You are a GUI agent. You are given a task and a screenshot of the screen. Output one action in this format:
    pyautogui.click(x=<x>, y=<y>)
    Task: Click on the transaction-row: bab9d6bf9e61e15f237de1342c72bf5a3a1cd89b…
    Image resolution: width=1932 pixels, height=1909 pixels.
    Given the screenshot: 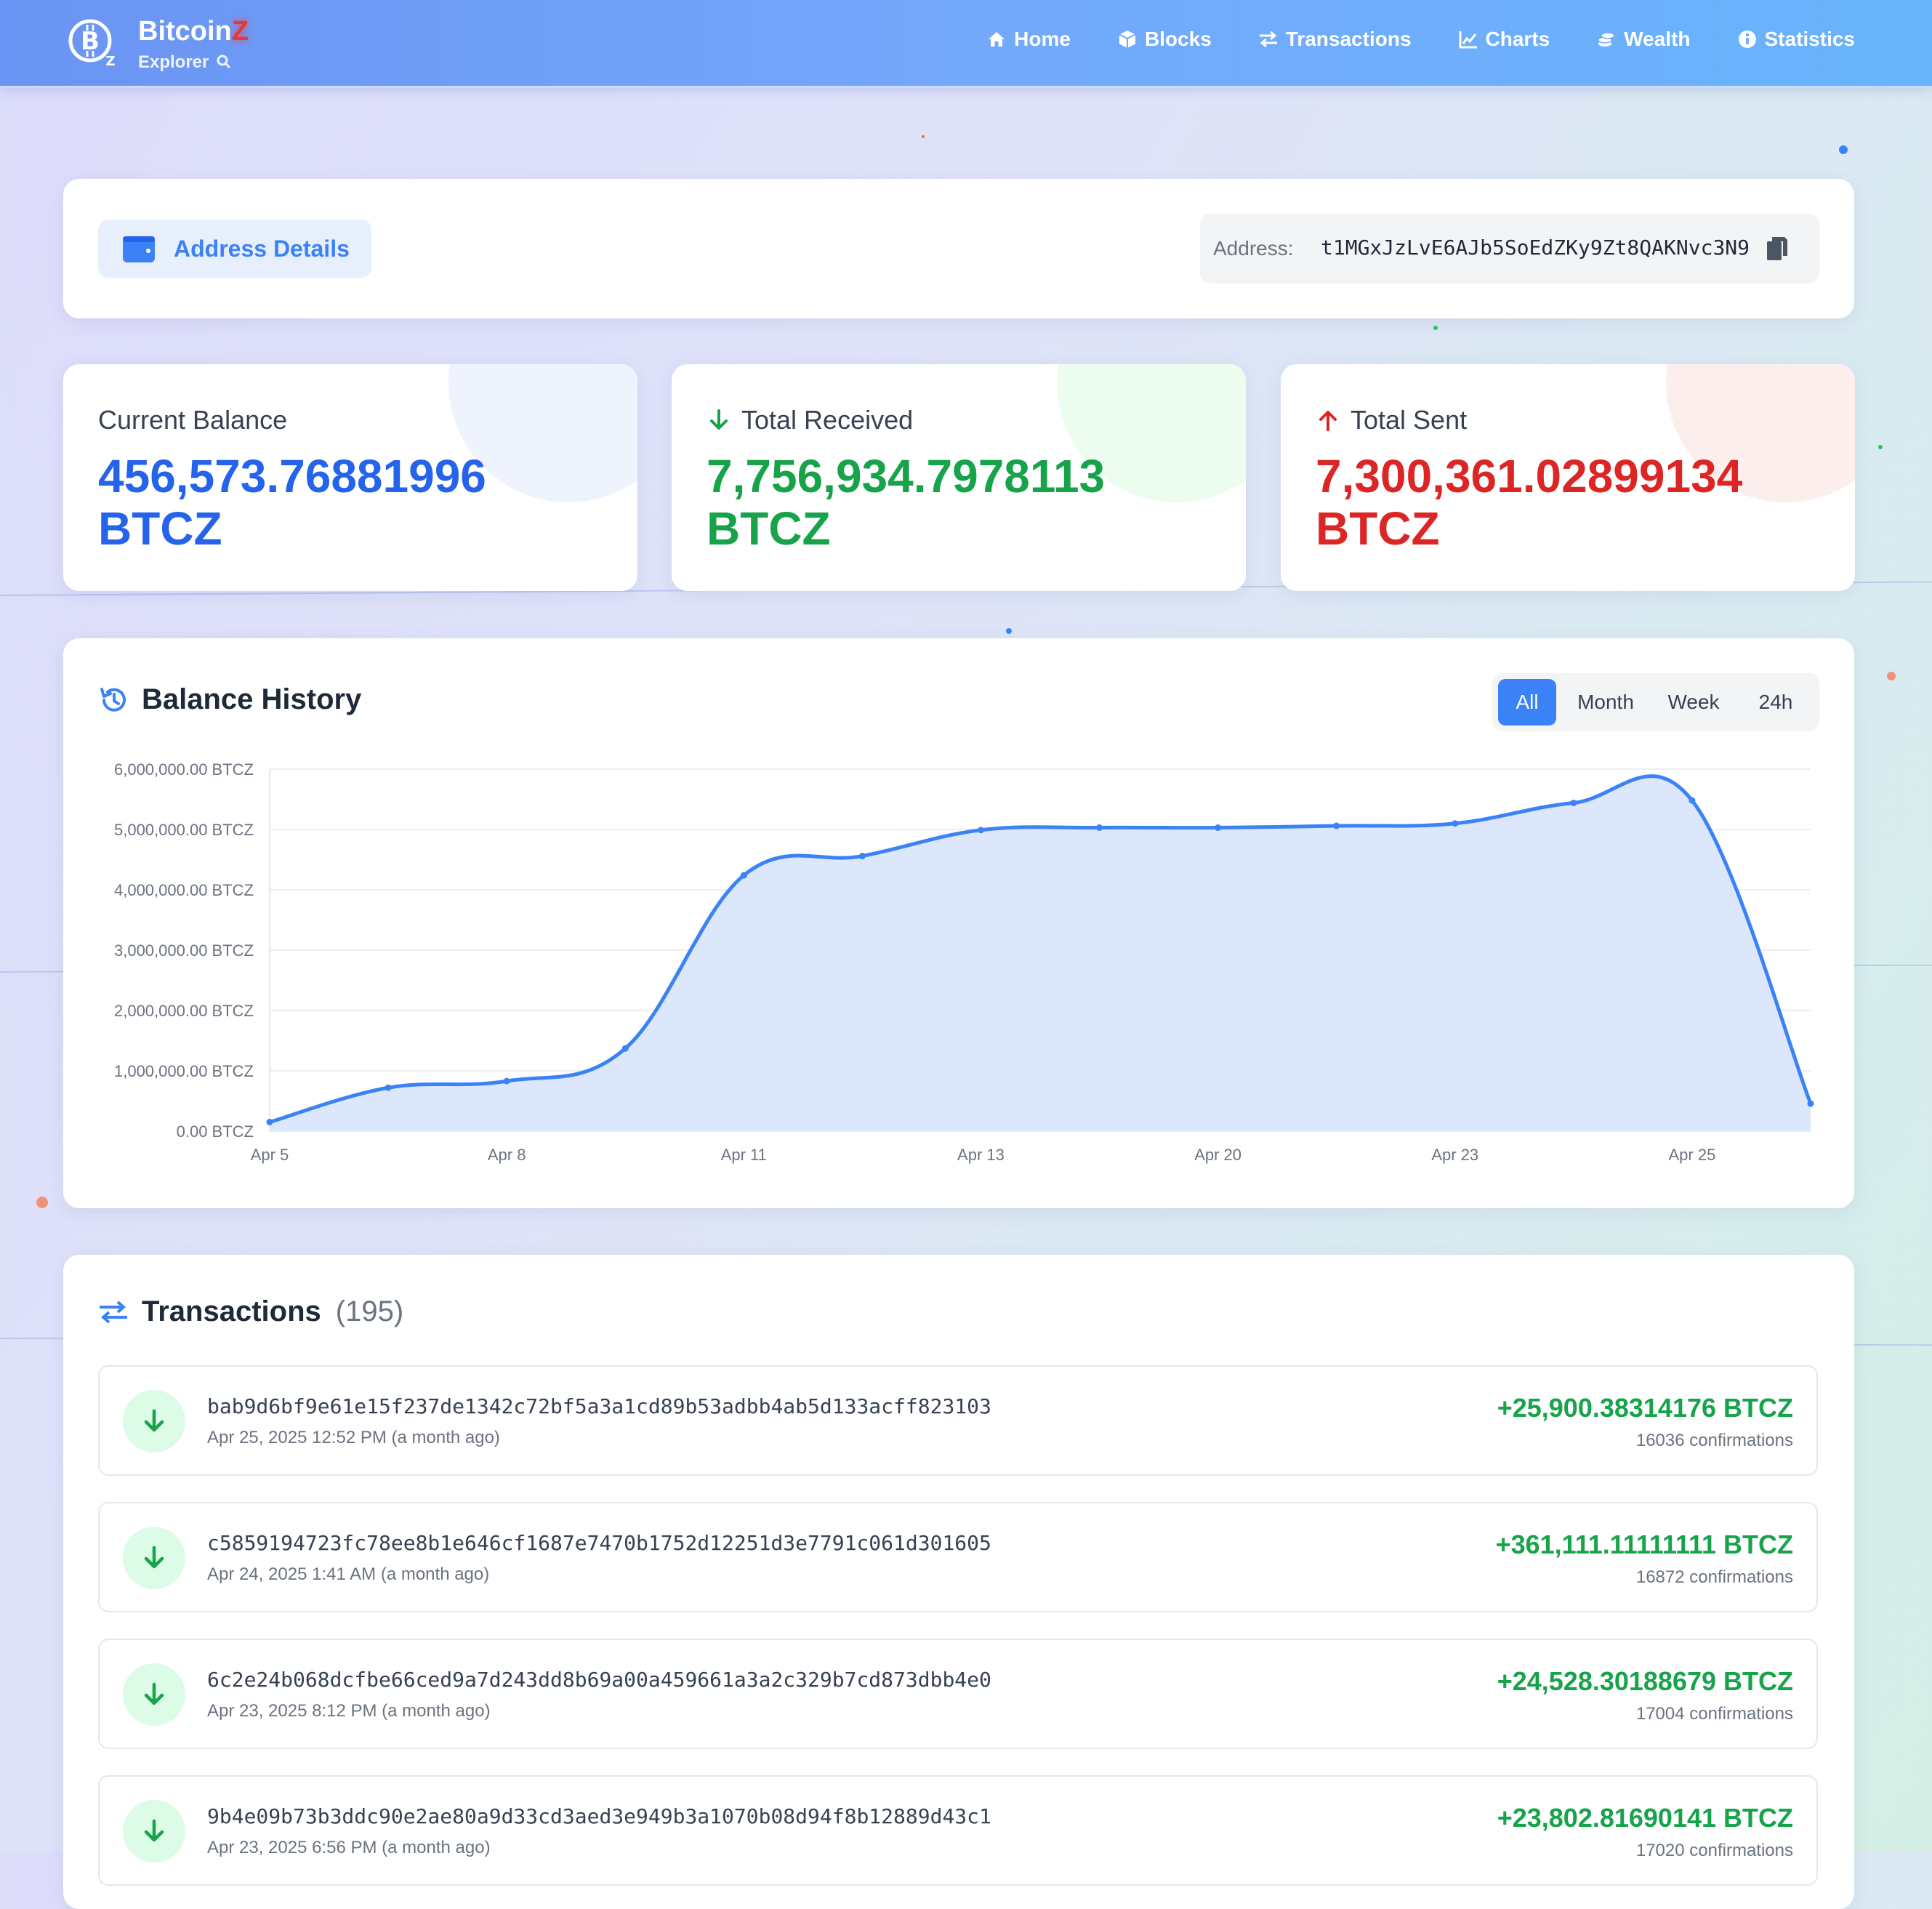 What is the action you would take?
    pyautogui.click(x=958, y=1420)
    